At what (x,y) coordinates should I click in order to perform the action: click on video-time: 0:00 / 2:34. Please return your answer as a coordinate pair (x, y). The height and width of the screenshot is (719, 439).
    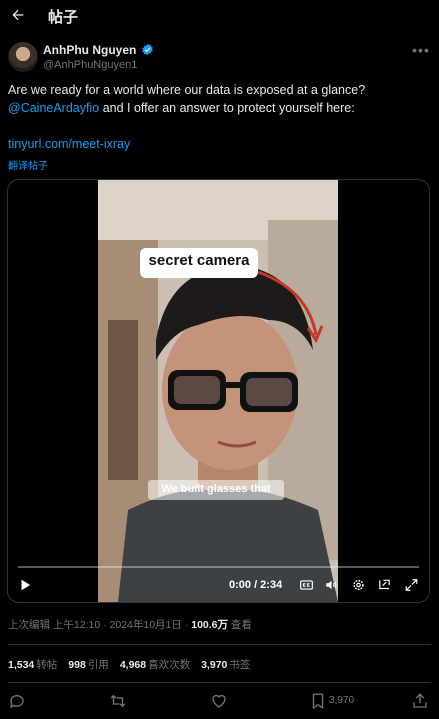
    Looking at the image, I should click on (256, 585).